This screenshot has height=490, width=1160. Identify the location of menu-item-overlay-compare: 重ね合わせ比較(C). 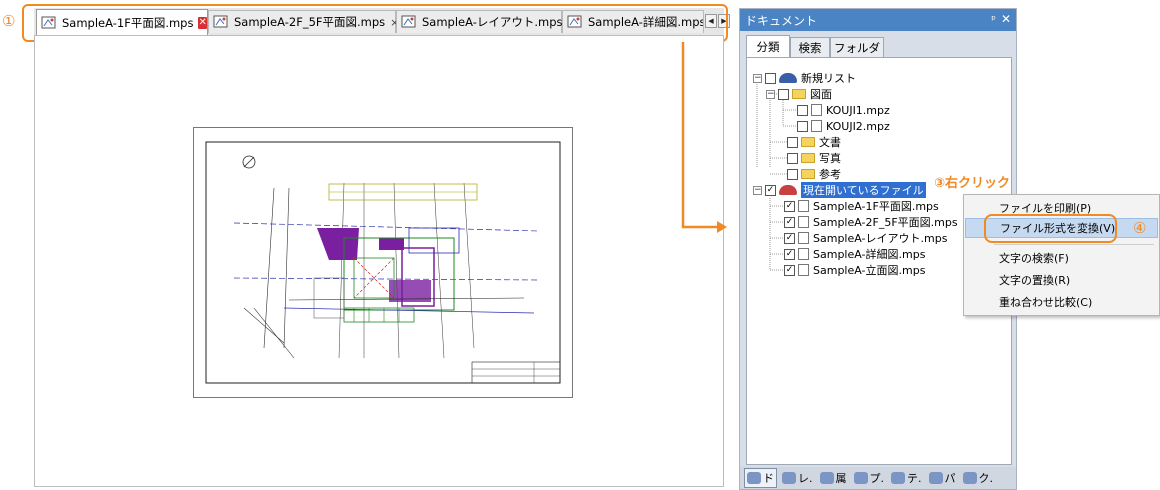
(1061, 302).